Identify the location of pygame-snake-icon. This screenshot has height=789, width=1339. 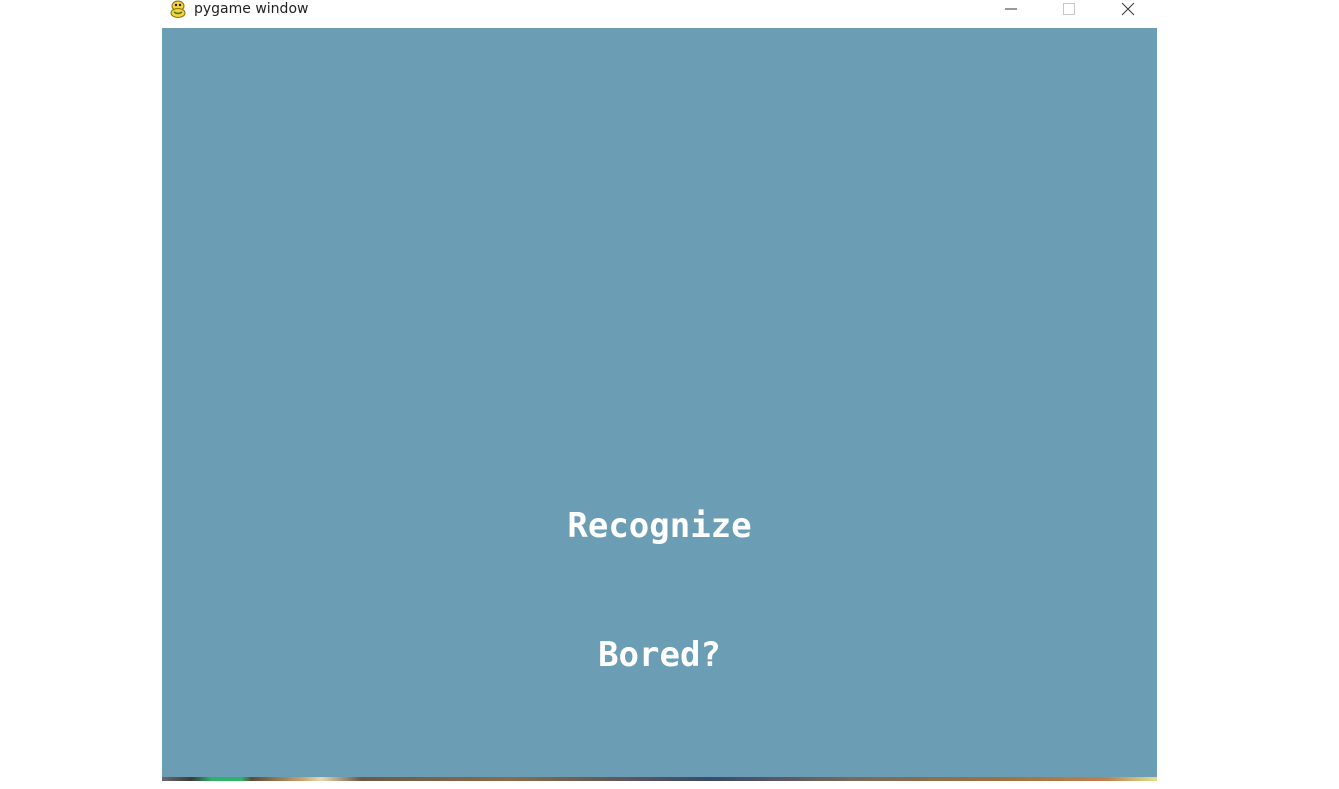
(178, 9).